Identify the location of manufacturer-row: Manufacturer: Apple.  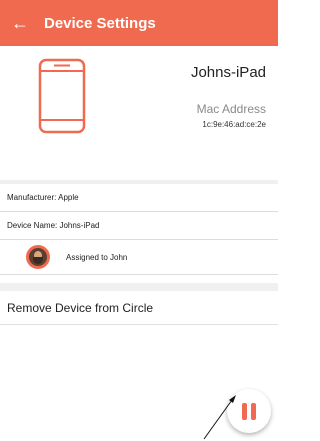
(139, 198).